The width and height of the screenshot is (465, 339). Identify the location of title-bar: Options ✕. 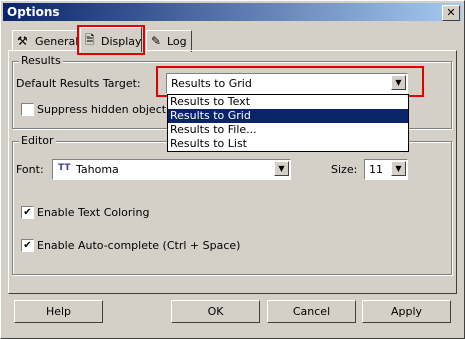
(232, 12).